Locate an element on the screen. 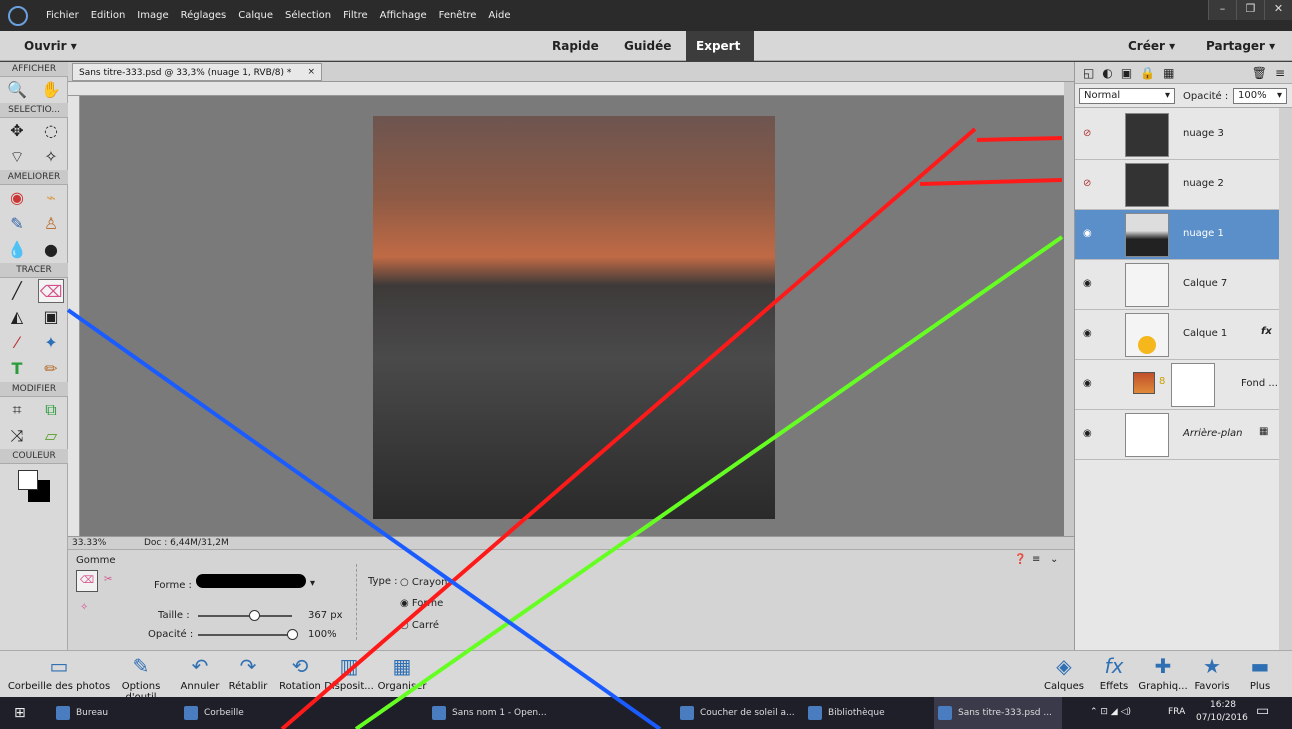 This screenshot has height=729, width=1292. layer-row: ⊘ nuage 2 is located at coordinates (1177, 185).